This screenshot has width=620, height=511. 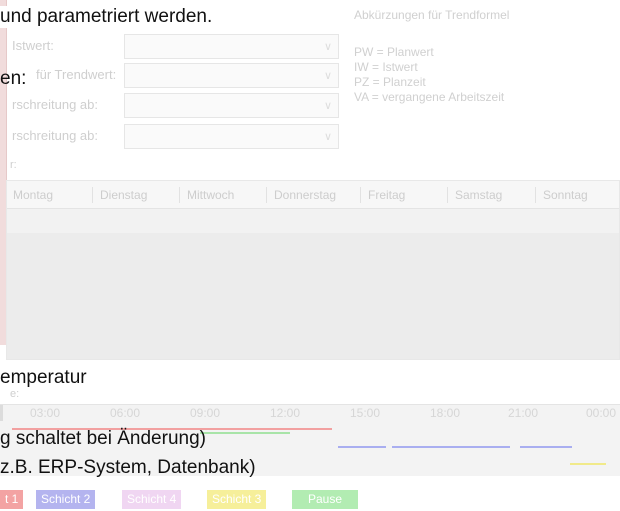 What do you see at coordinates (45, 378) in the screenshot?
I see `overlay-text-3: emperatur` at bounding box center [45, 378].